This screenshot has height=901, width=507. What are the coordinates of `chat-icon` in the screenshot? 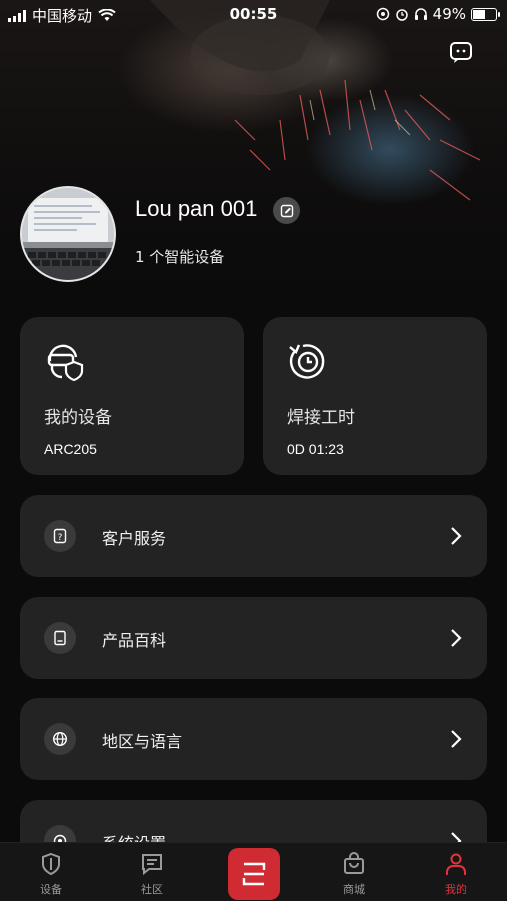 It's located at (152, 865).